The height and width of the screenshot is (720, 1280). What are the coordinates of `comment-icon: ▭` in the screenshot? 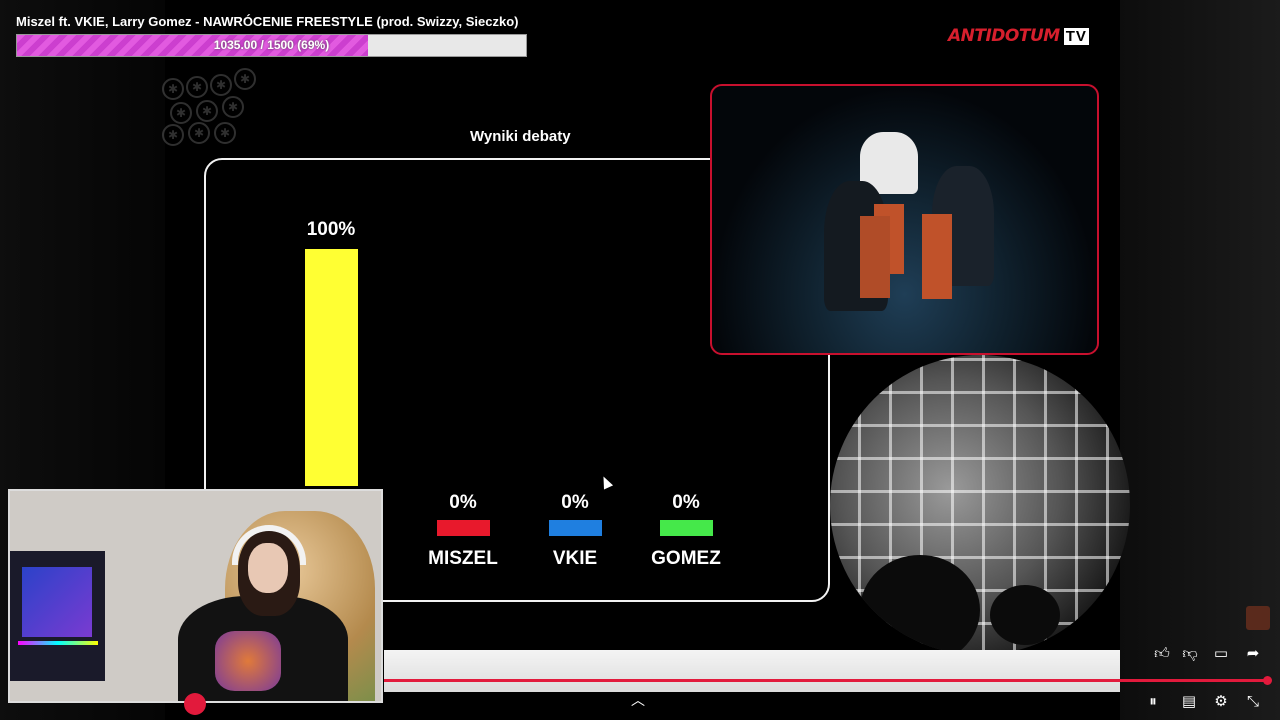 It's located at (1221, 653).